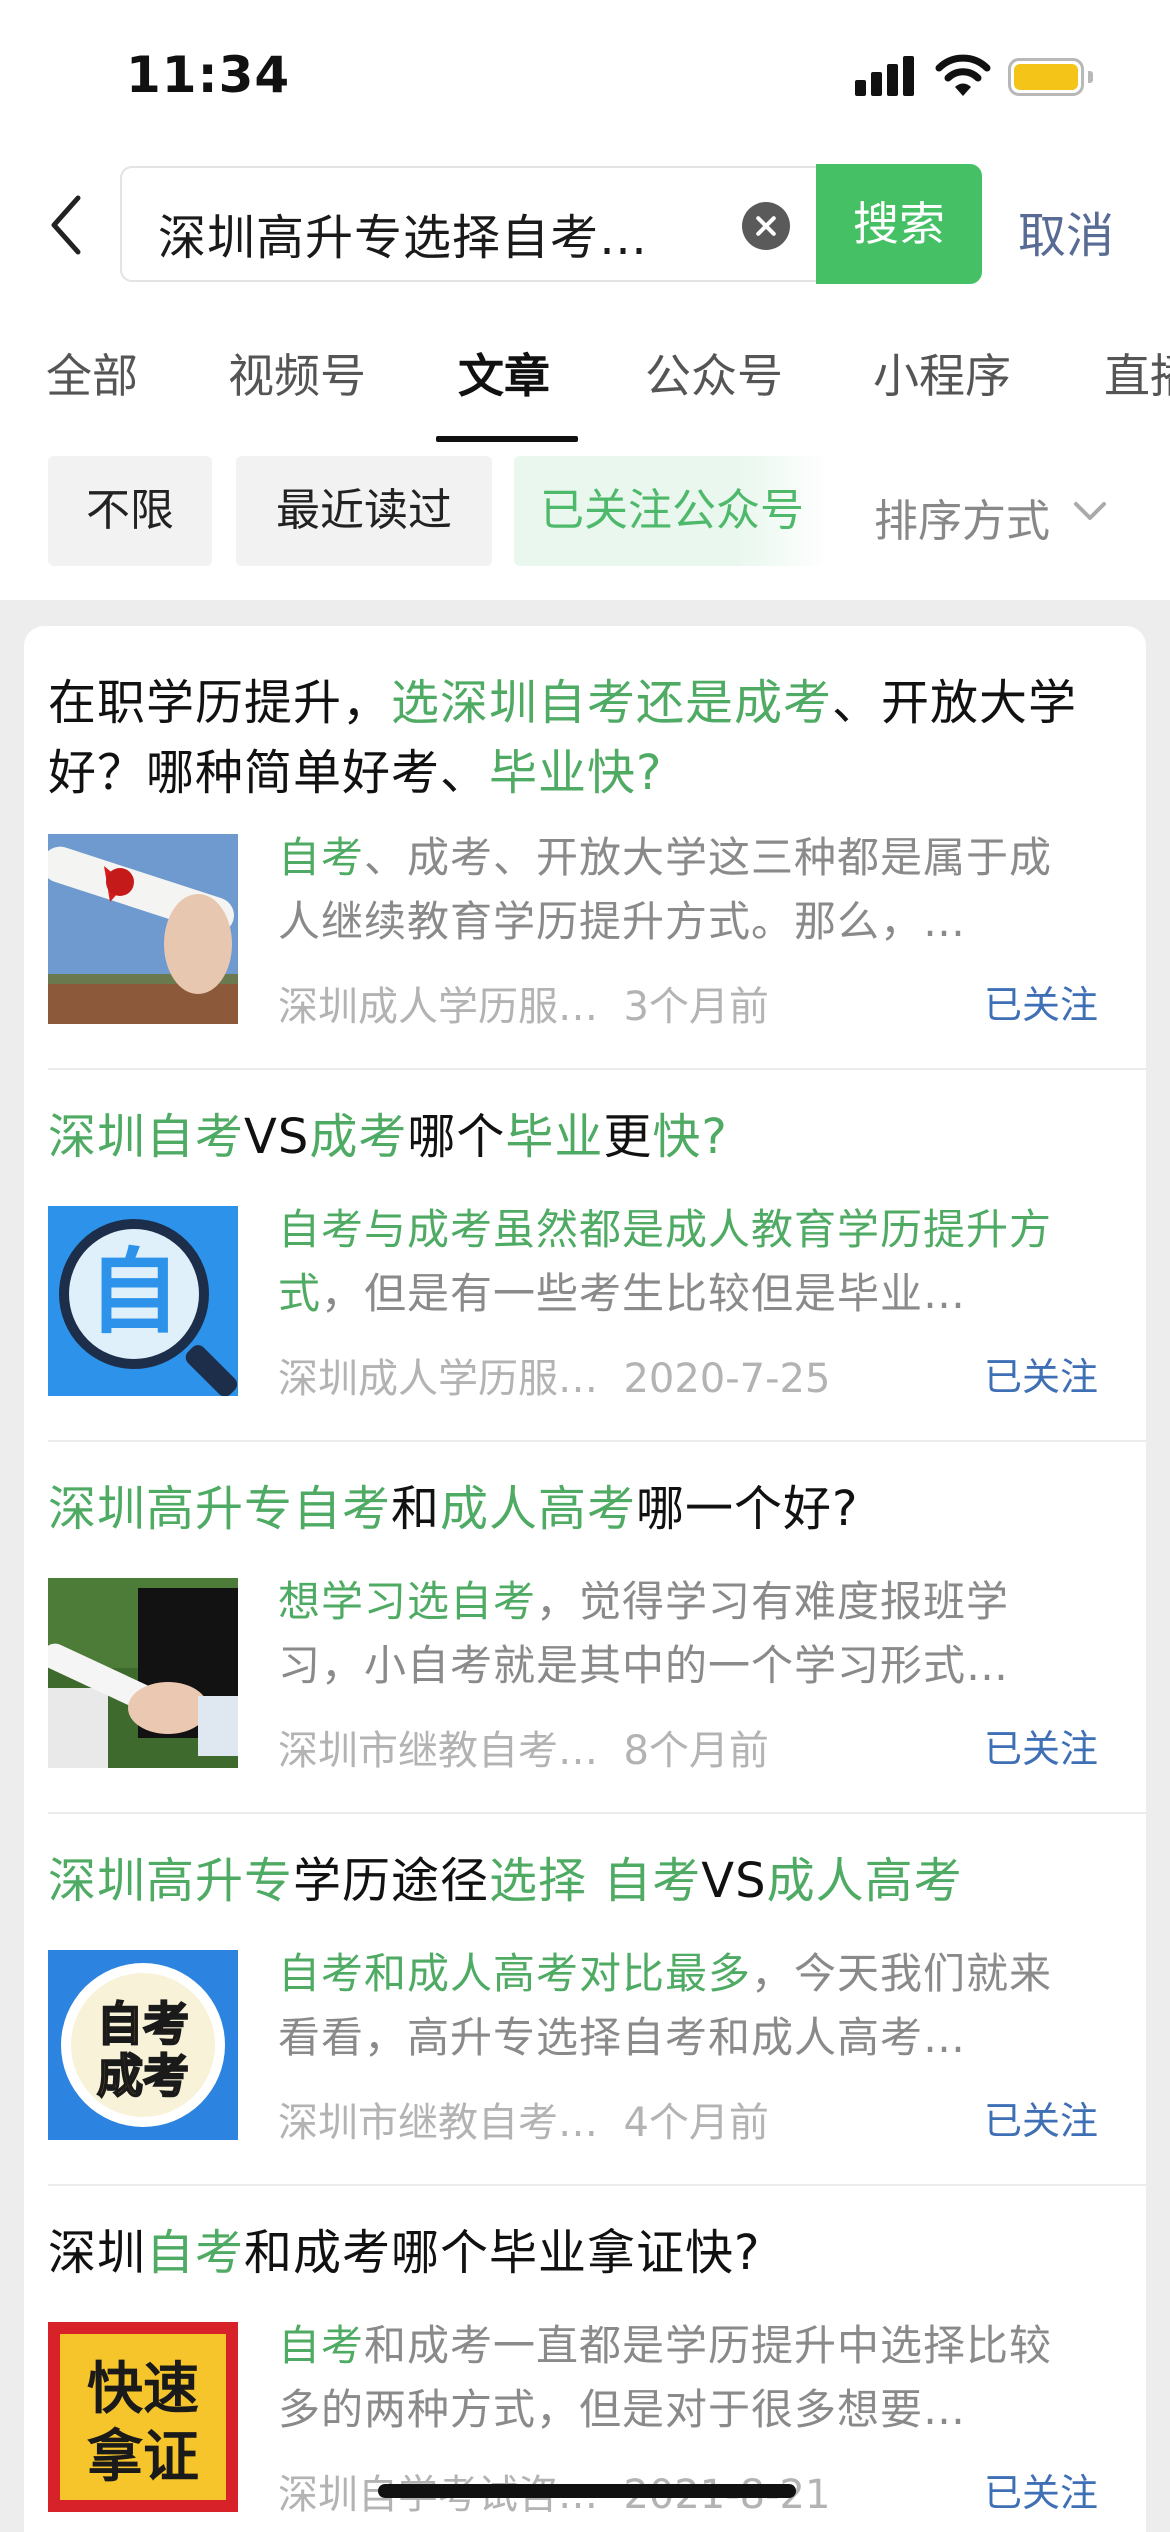  What do you see at coordinates (507, 439) in the screenshot?
I see `active-tab-indicator` at bounding box center [507, 439].